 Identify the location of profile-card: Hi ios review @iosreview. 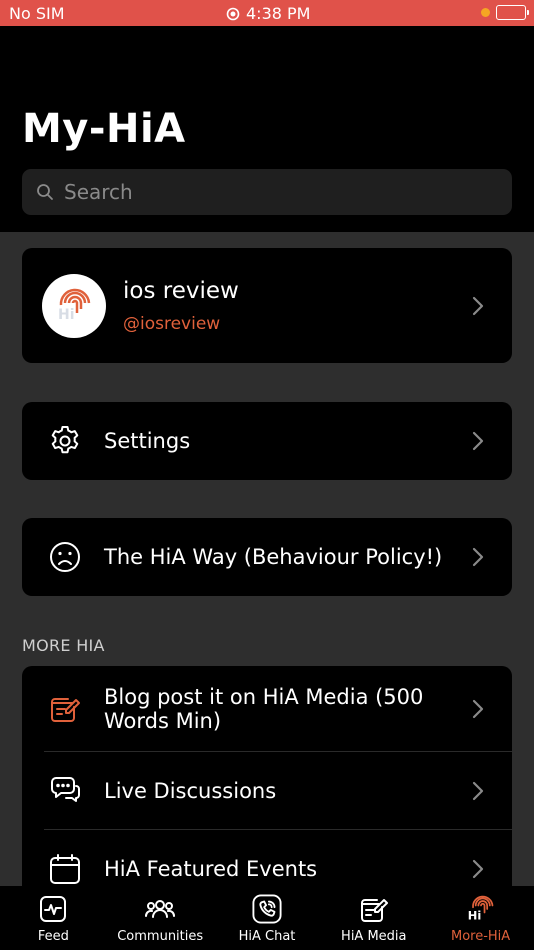
(267, 305).